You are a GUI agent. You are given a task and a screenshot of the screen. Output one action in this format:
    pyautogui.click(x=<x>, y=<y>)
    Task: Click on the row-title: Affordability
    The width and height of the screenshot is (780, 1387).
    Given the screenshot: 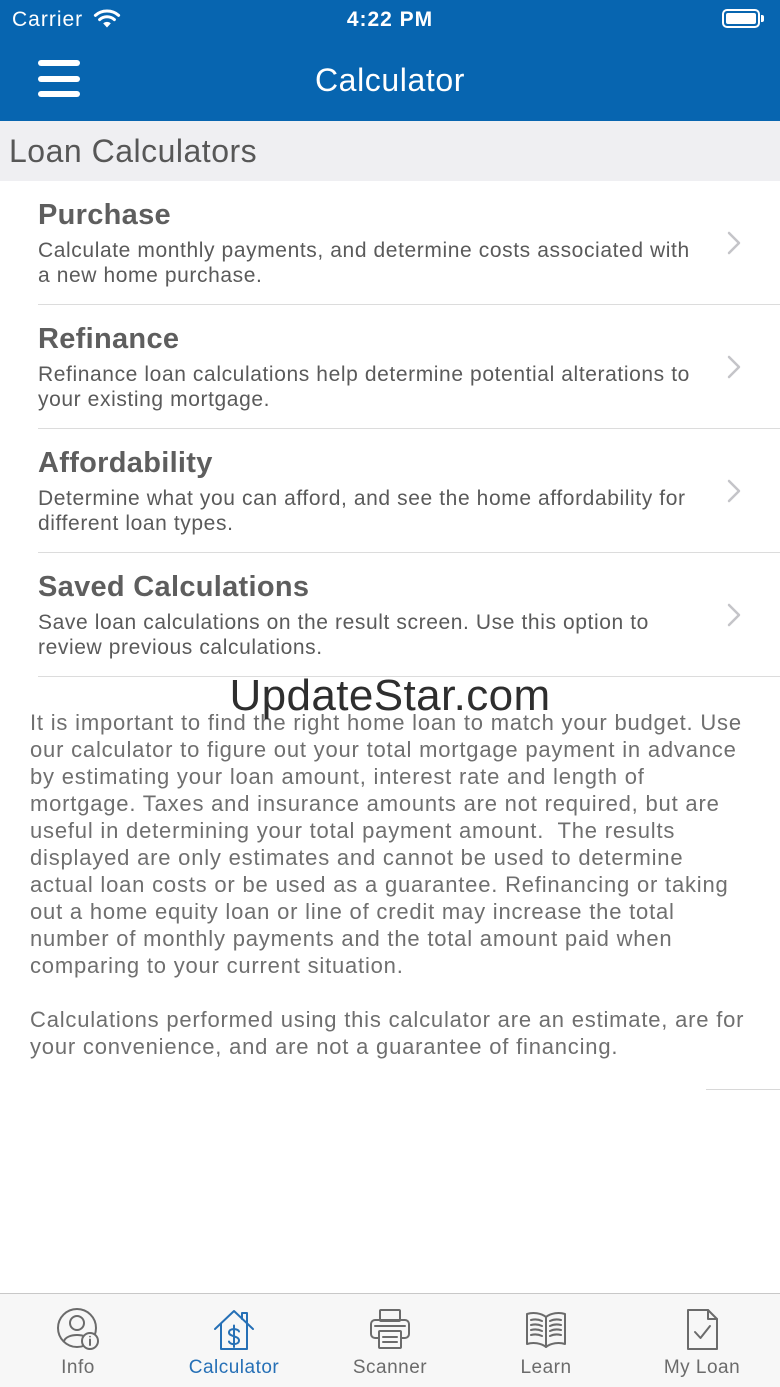 What is the action you would take?
    pyautogui.click(x=125, y=463)
    